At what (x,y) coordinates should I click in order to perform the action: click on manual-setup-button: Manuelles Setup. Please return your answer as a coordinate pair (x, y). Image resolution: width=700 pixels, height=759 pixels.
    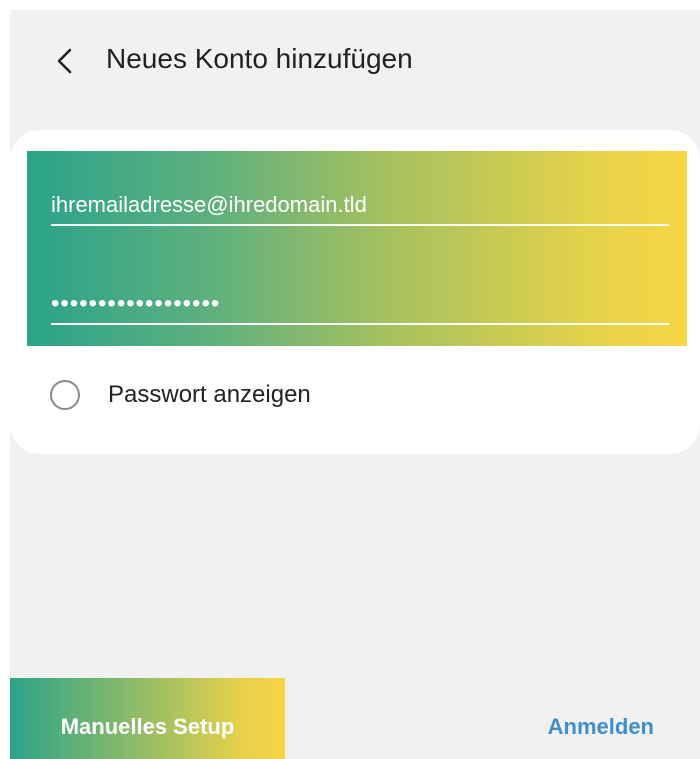
    Looking at the image, I should click on (147, 718).